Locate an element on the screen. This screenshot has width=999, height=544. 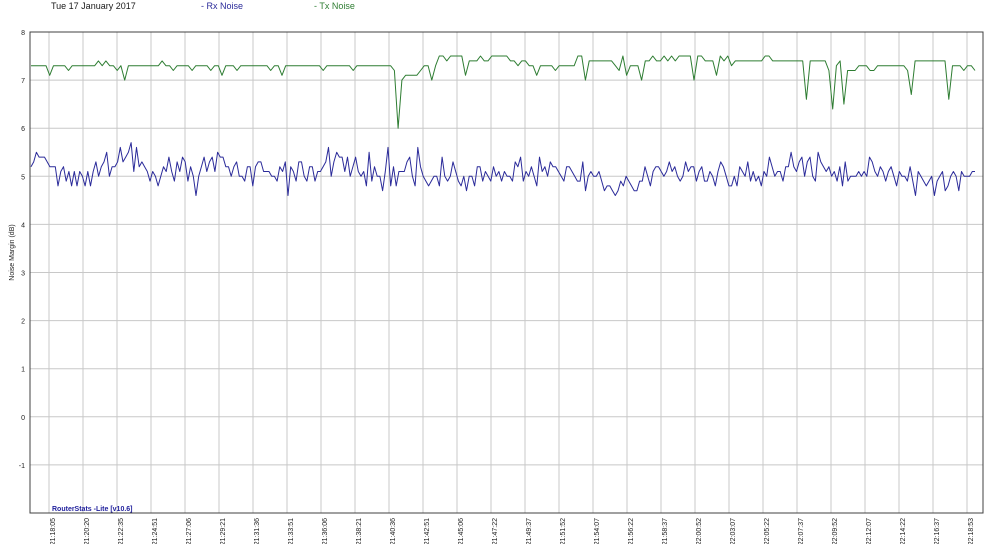
x-tick-time: 21:47:22 is located at coordinates (495, 531).